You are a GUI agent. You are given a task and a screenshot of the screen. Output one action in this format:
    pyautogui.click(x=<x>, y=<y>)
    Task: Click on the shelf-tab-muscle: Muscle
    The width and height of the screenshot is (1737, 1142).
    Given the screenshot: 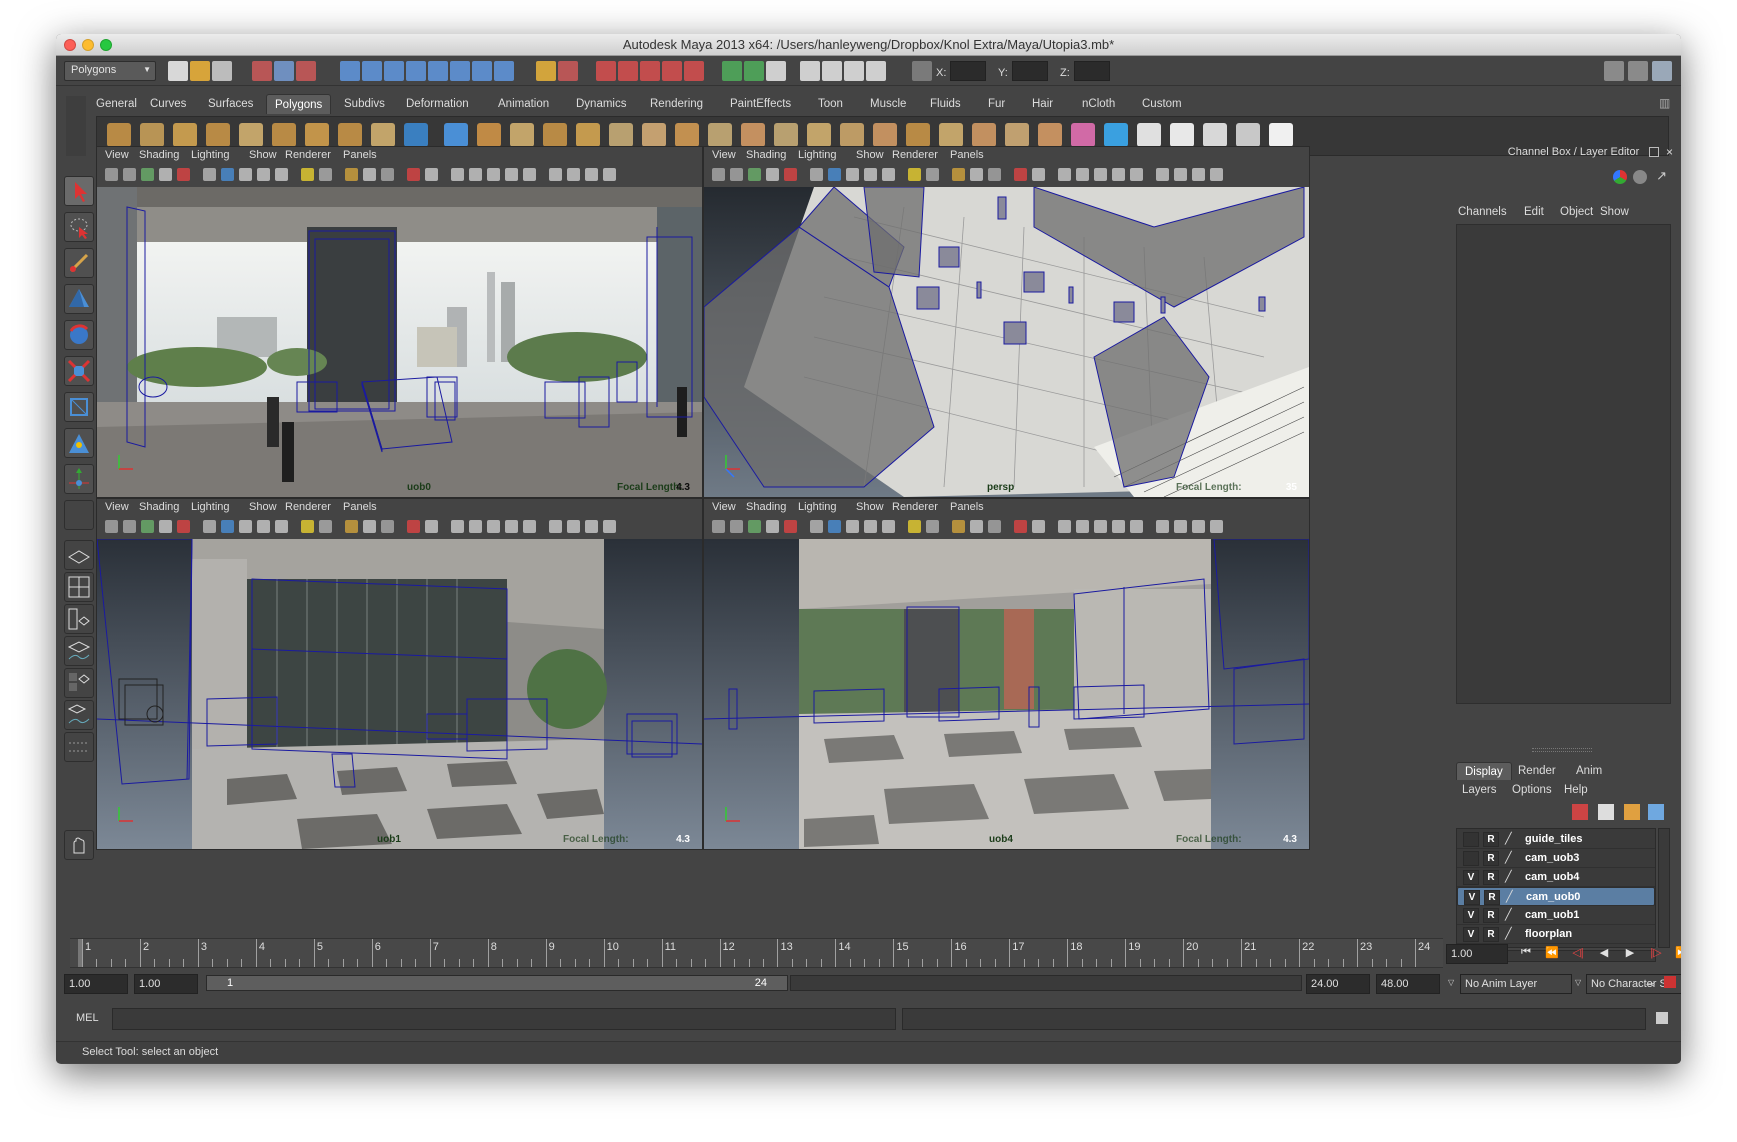 What is the action you would take?
    pyautogui.click(x=888, y=104)
    